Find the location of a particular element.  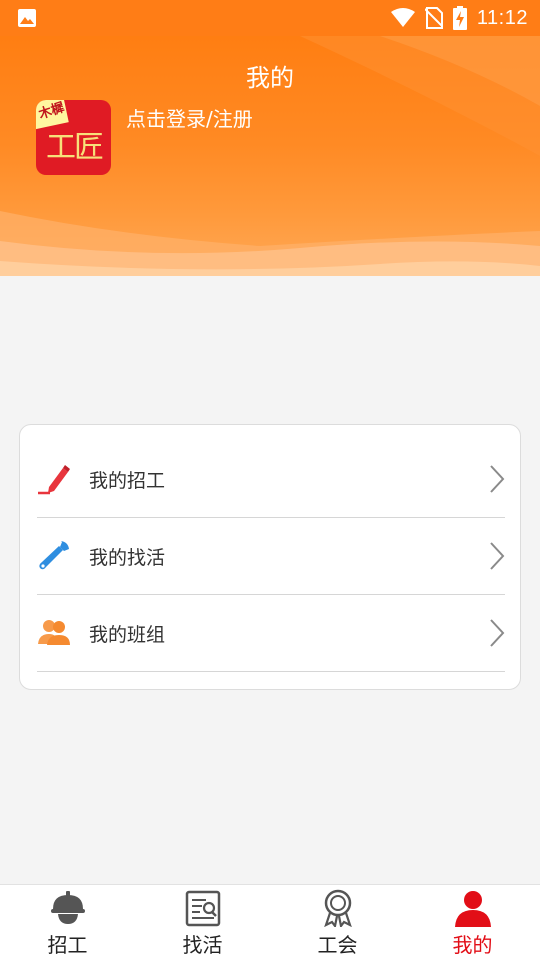

tab-mine: 我的 is located at coordinates (472, 922).